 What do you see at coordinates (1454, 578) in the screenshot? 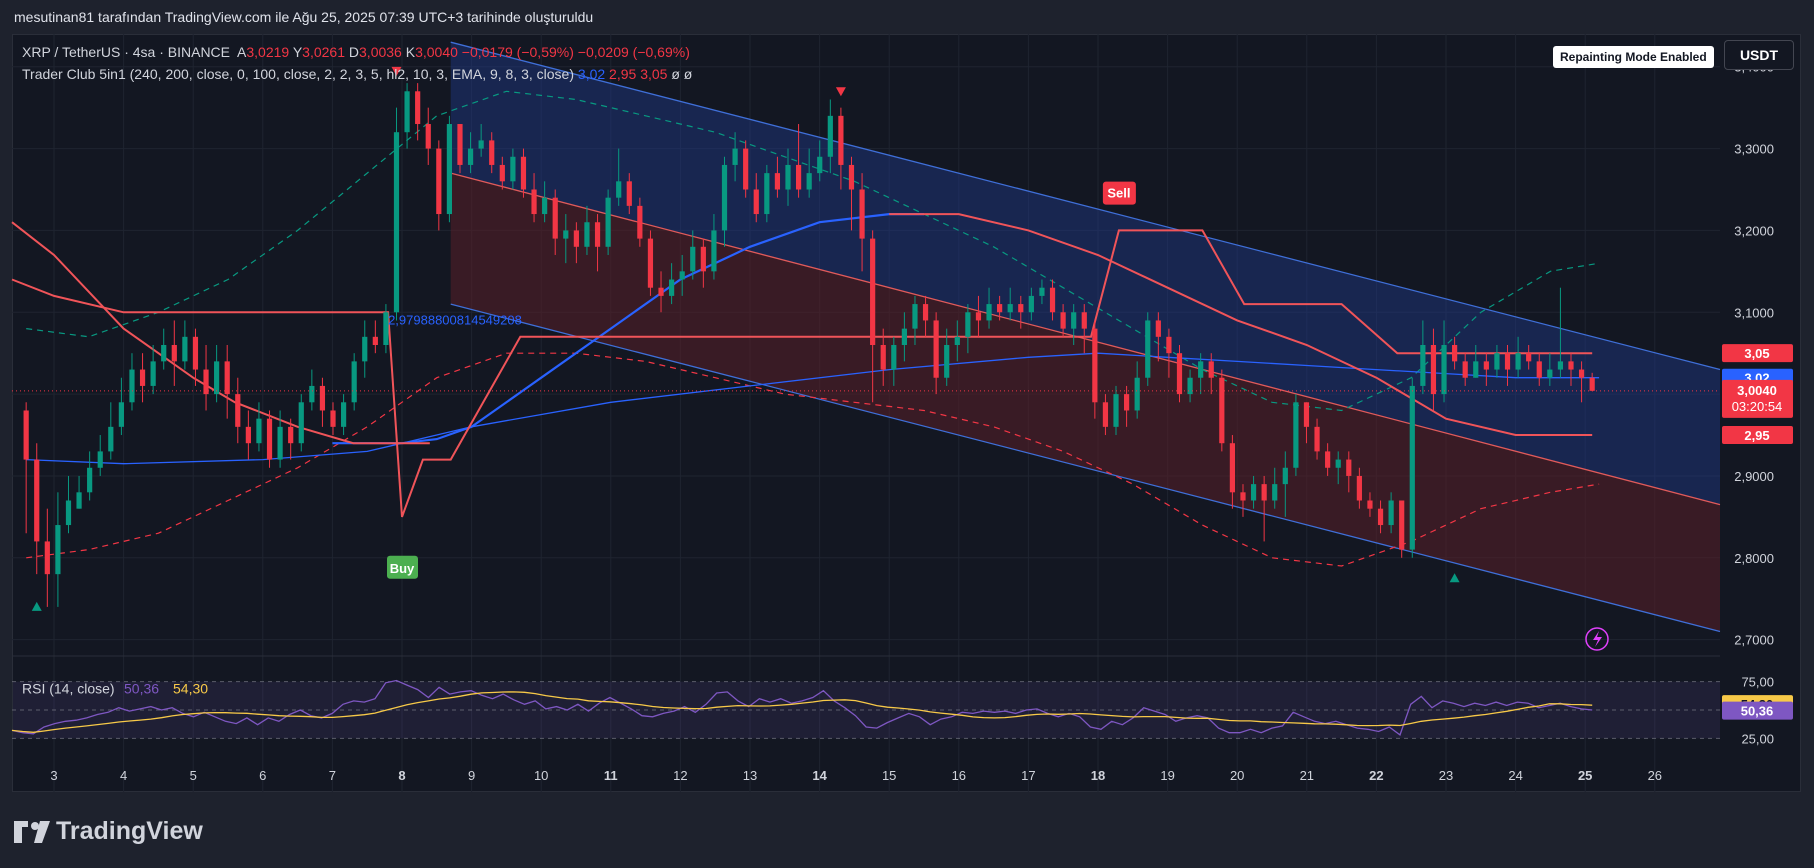
I see `buy-triangle-marker` at bounding box center [1454, 578].